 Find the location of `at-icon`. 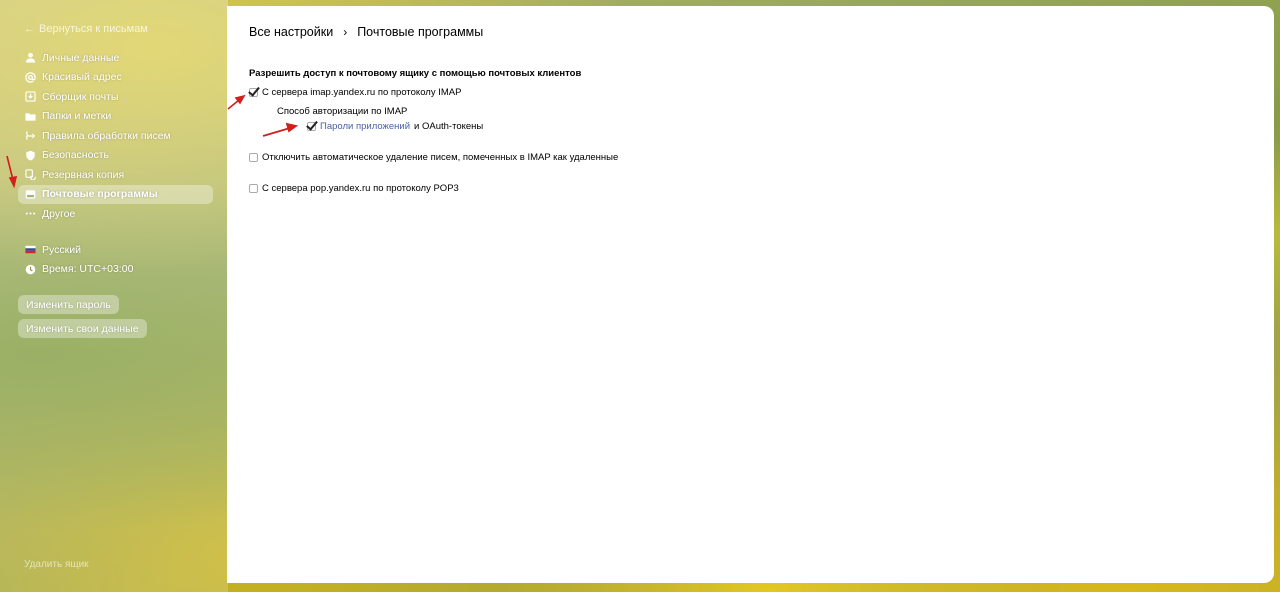

at-icon is located at coordinates (30, 77).